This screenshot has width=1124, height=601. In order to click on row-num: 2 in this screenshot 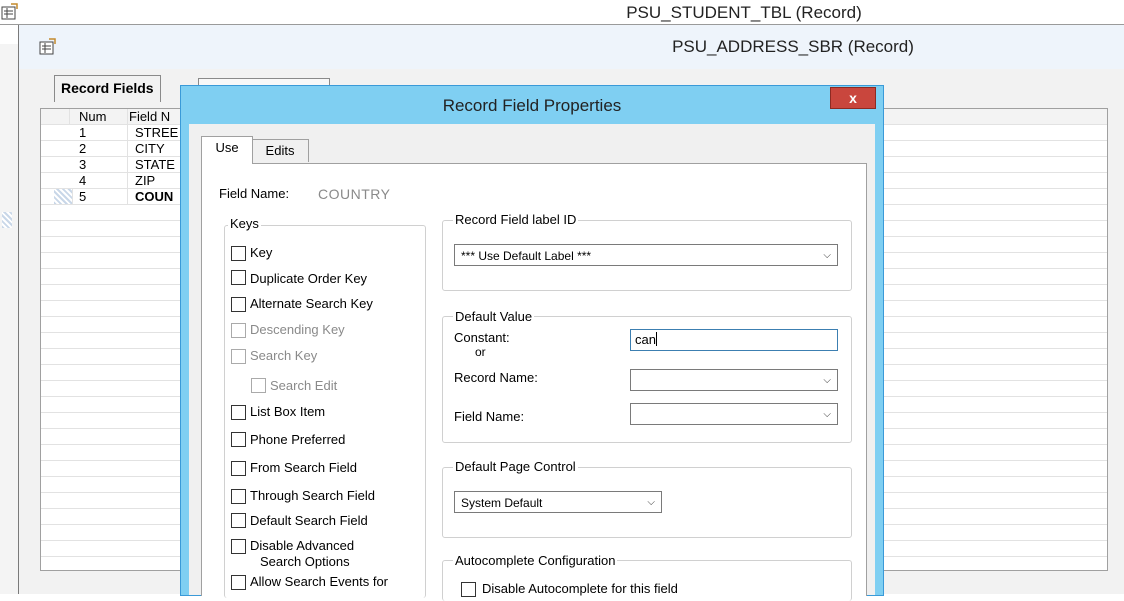, I will do `click(103, 148)`.